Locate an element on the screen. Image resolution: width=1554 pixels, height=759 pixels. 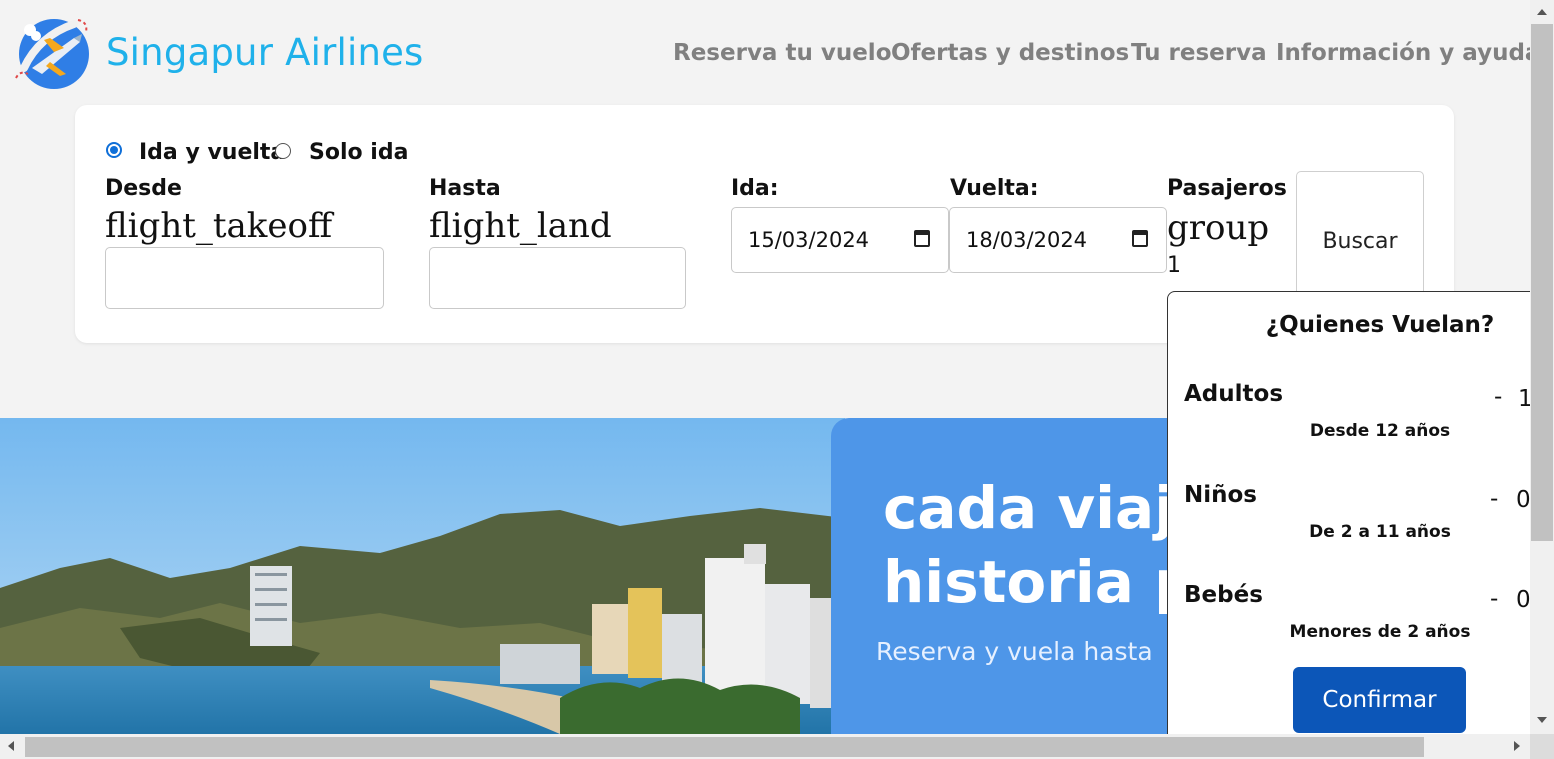
from-label: Desde is located at coordinates (143, 188).